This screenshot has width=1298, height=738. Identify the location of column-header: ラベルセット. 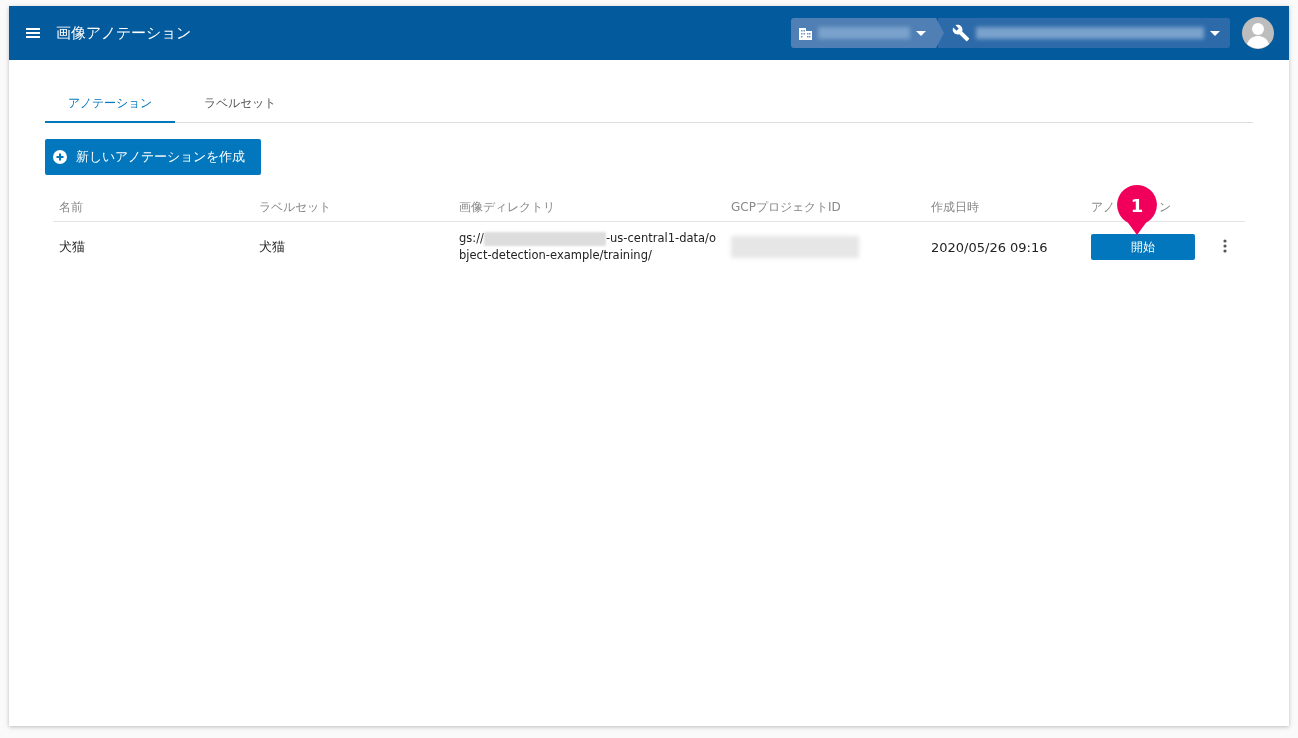
(295, 206).